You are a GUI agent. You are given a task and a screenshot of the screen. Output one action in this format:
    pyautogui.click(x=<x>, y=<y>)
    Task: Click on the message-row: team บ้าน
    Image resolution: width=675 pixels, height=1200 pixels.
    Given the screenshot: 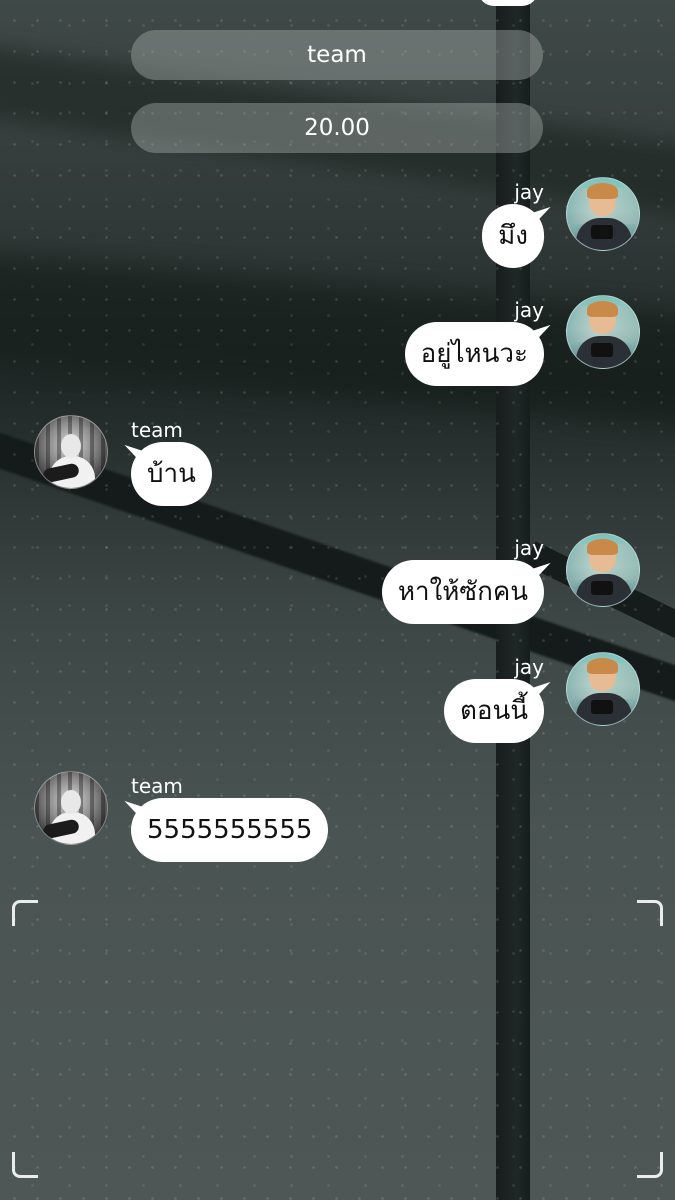 What is the action you would take?
    pyautogui.click(x=337, y=470)
    